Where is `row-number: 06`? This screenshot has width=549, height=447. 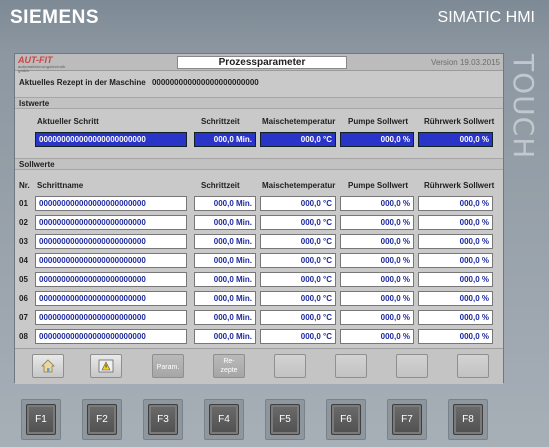 row-number: 06 is located at coordinates (23, 298).